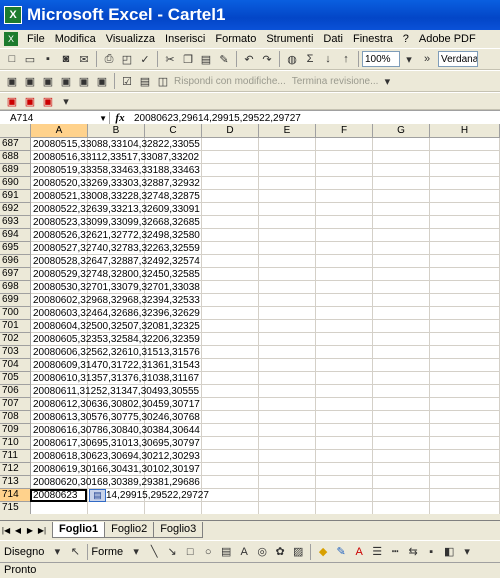  Describe the element at coordinates (163, 81) in the screenshot. I see `reply-icon: ◫` at that location.